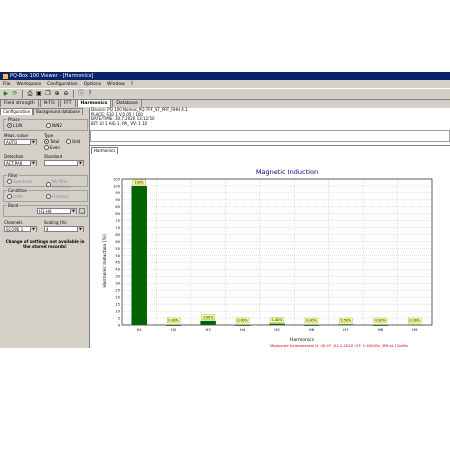  I want to click on tab-configuration: Configuration, so click(17, 111).